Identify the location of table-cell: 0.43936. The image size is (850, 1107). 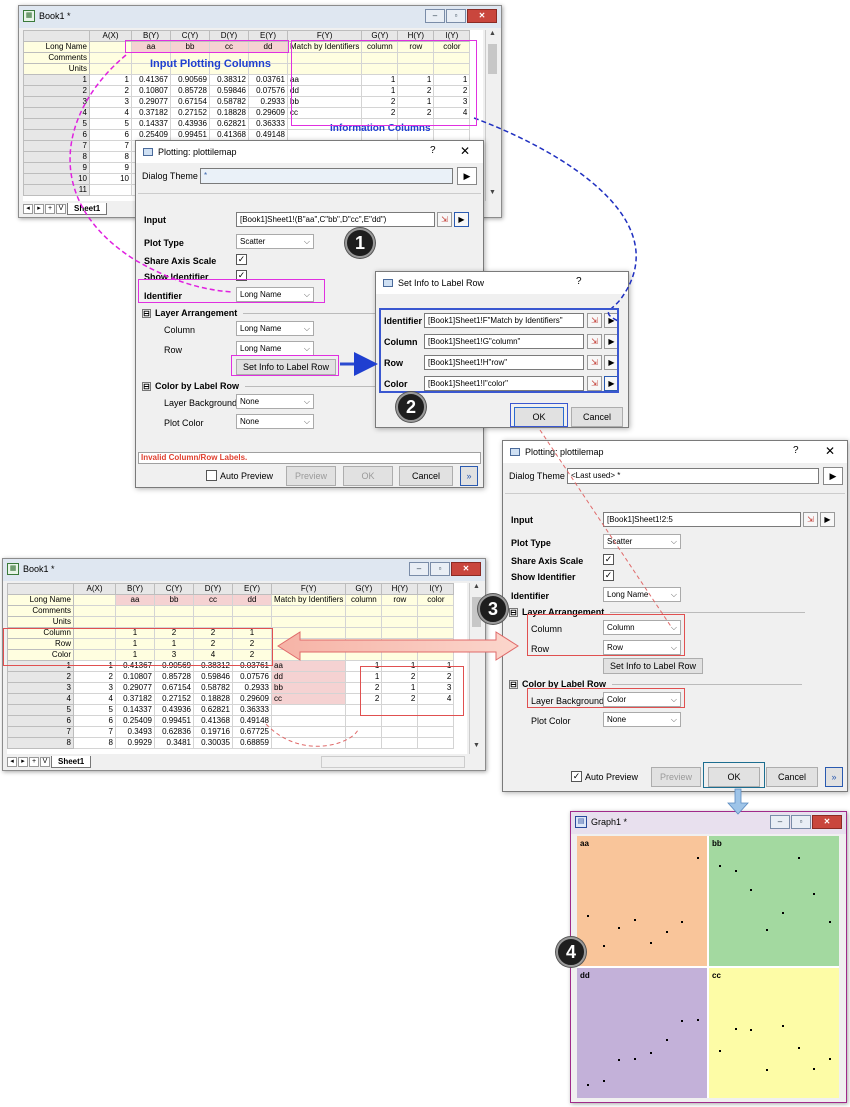
(190, 124).